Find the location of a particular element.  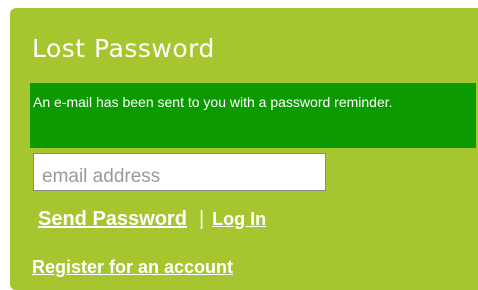

log-in-link: Log In is located at coordinates (239, 219).